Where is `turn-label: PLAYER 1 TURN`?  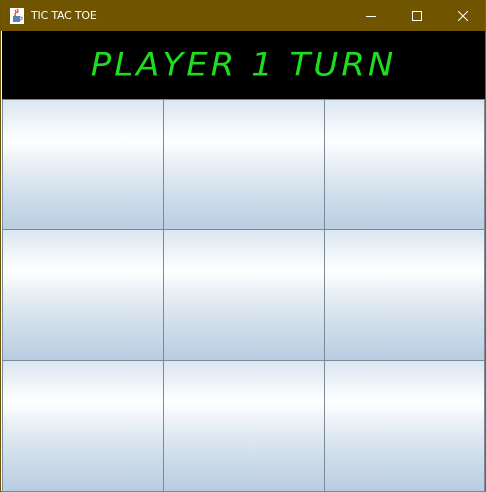 turn-label: PLAYER 1 TURN is located at coordinates (243, 65).